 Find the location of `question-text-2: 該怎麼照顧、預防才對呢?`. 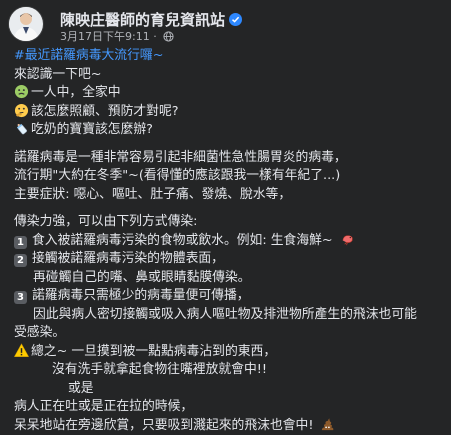

question-text-2: 該怎麼照顧、預防才對呢? is located at coordinates (105, 111).